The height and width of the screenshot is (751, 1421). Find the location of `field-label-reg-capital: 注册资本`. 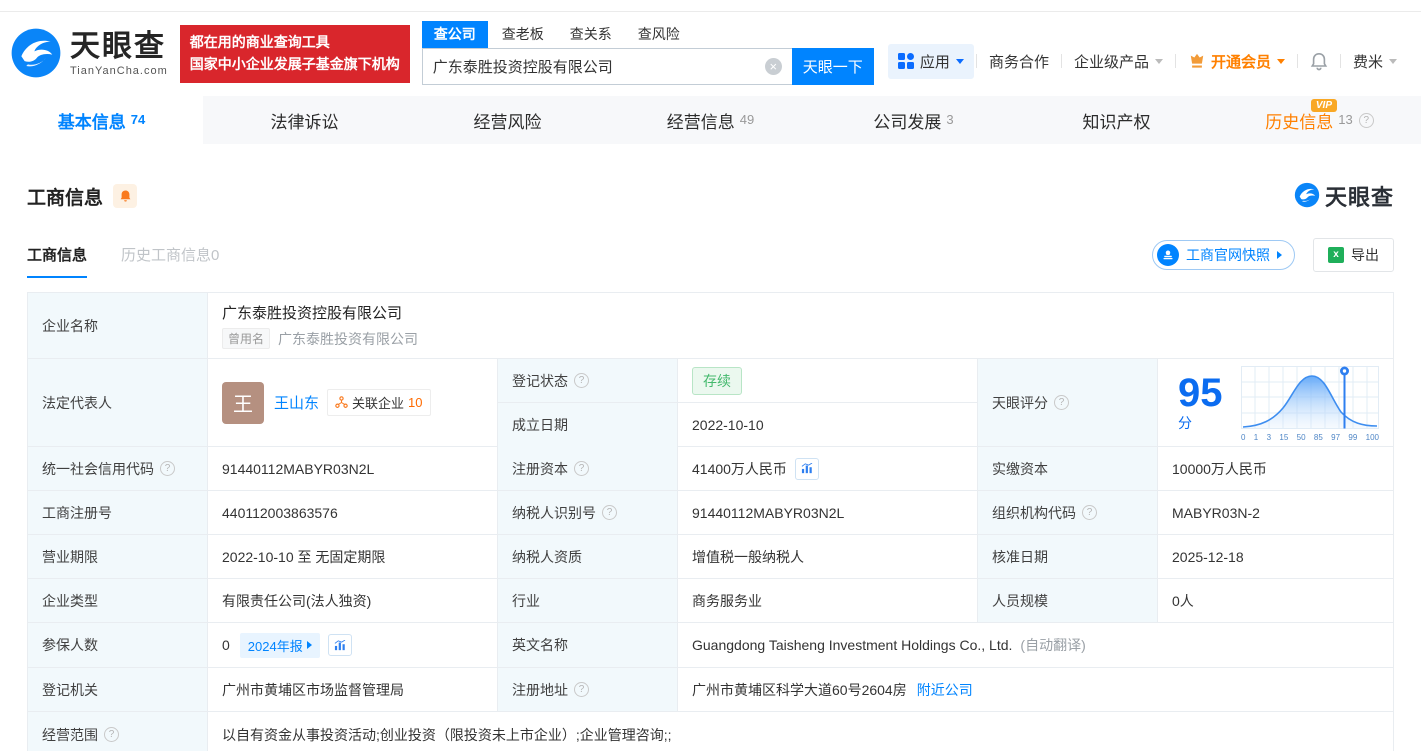

field-label-reg-capital: 注册资本 is located at coordinates (588, 469).